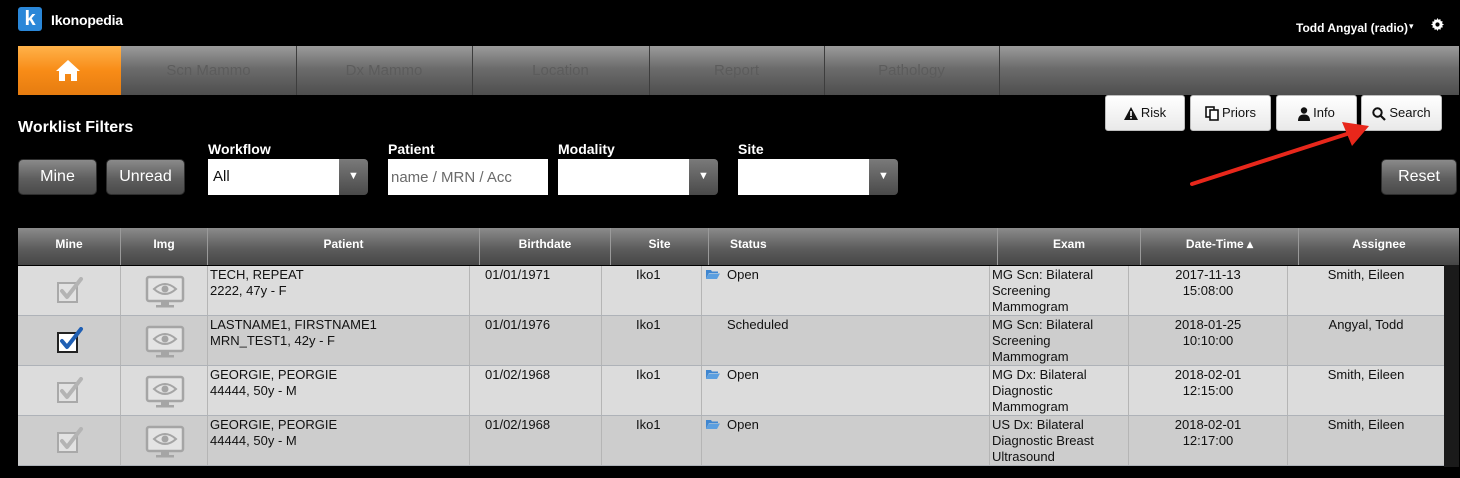 The width and height of the screenshot is (1460, 478). Describe the element at coordinates (846, 341) in the screenshot. I see `cell-status: Scheduled` at that location.